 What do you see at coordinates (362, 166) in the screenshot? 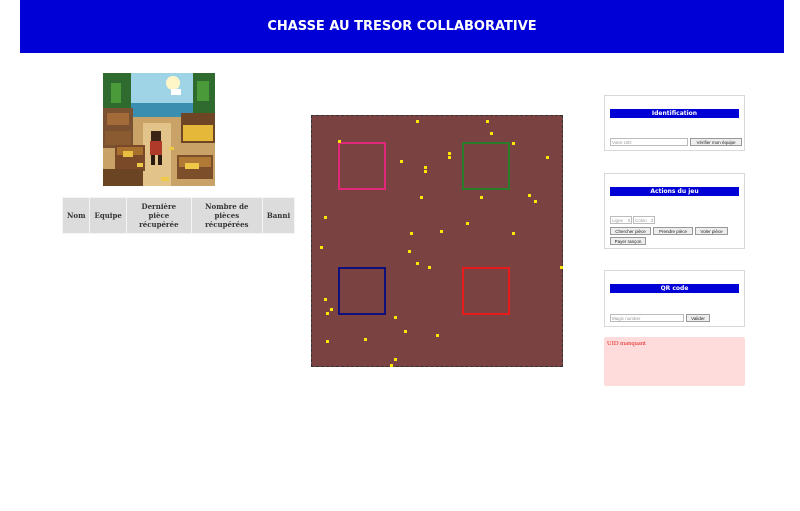
I see `team-zone-pink` at bounding box center [362, 166].